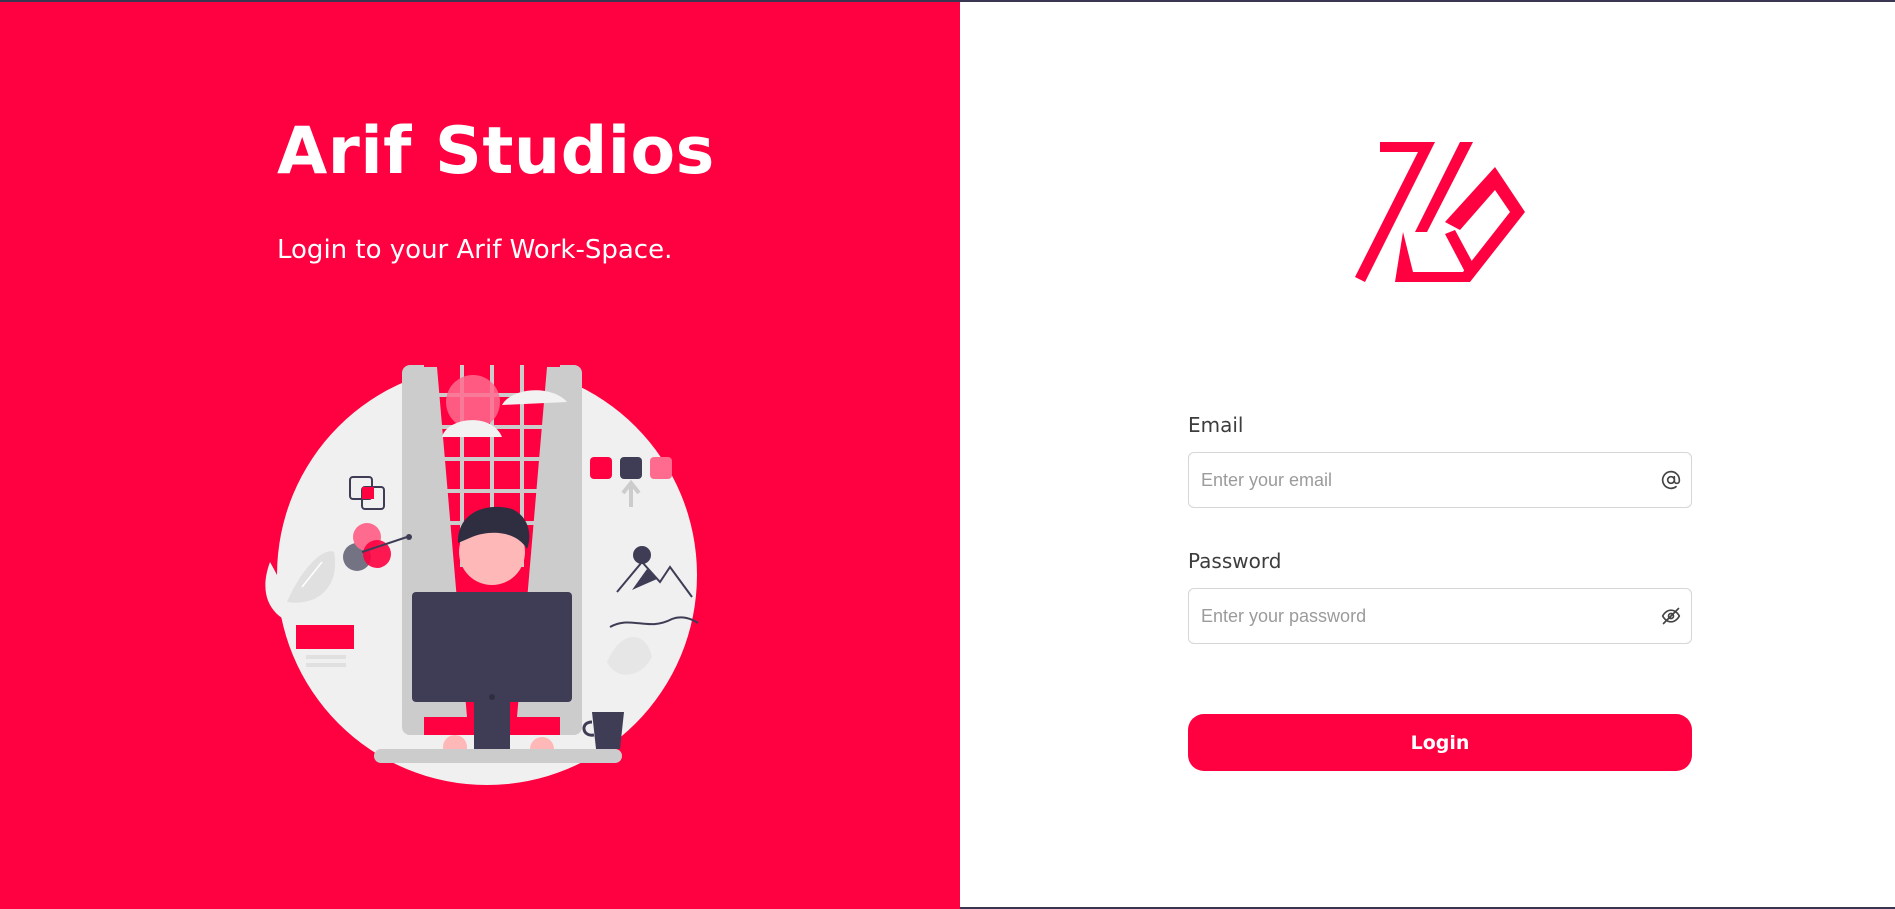 This screenshot has height=909, width=1895. I want to click on email-field-group: Email, so click(1440, 460).